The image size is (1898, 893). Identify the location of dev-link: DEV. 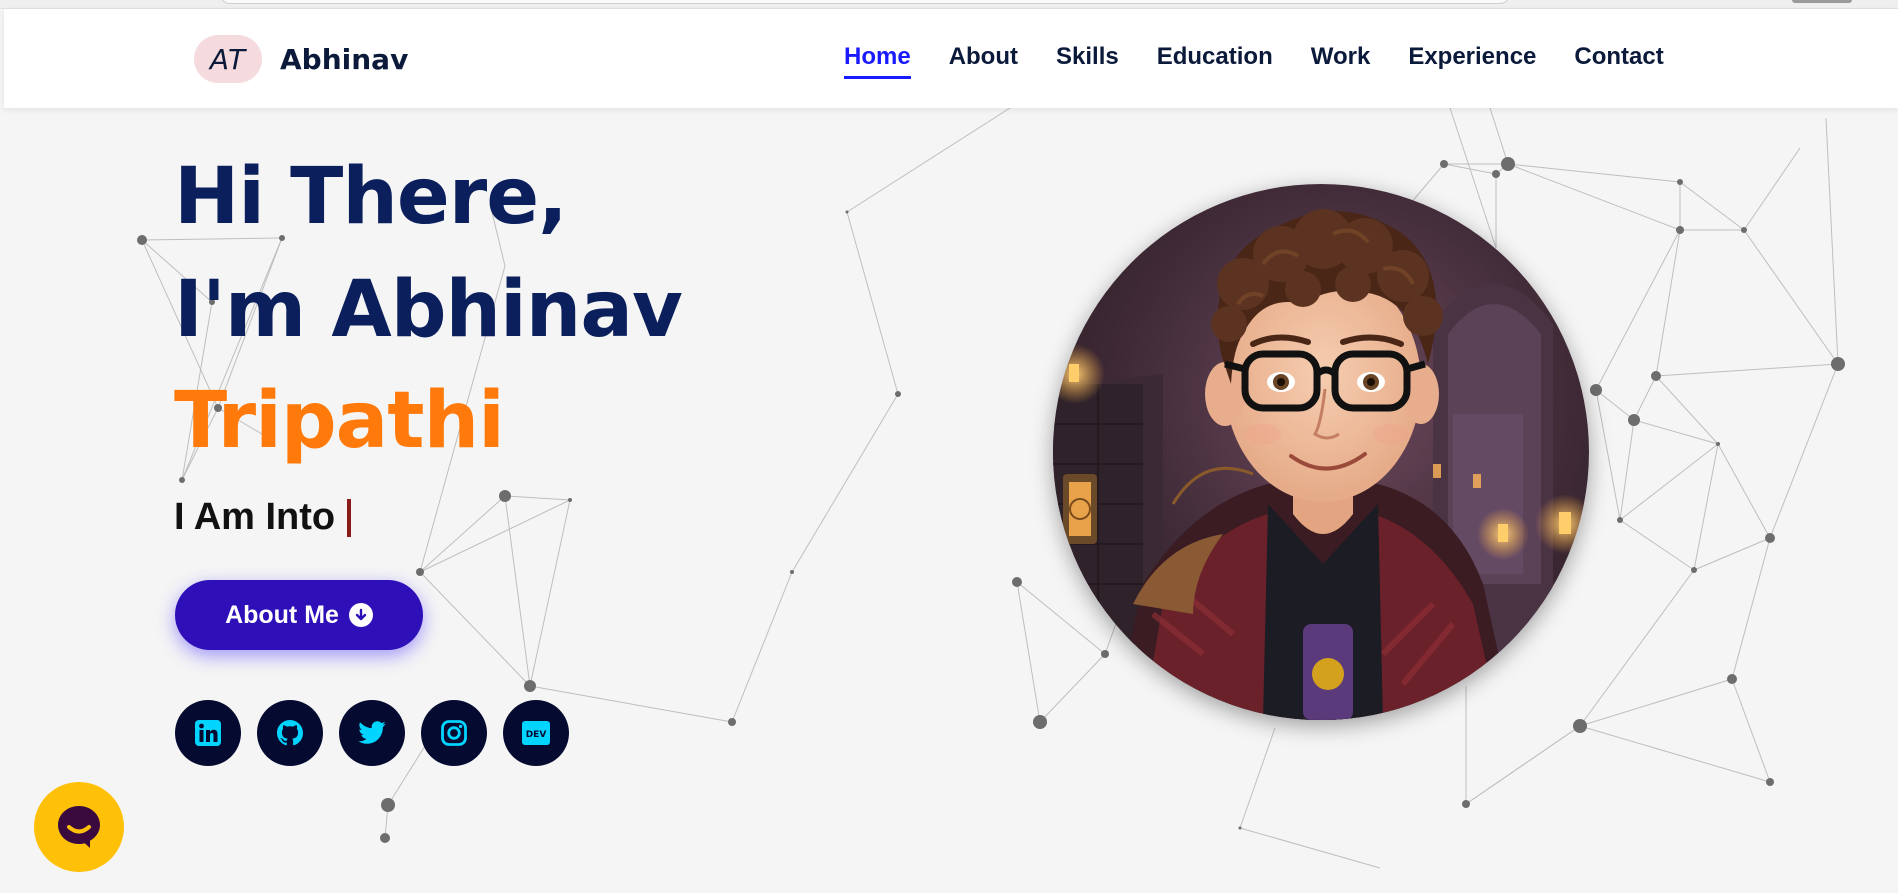
(536, 733).